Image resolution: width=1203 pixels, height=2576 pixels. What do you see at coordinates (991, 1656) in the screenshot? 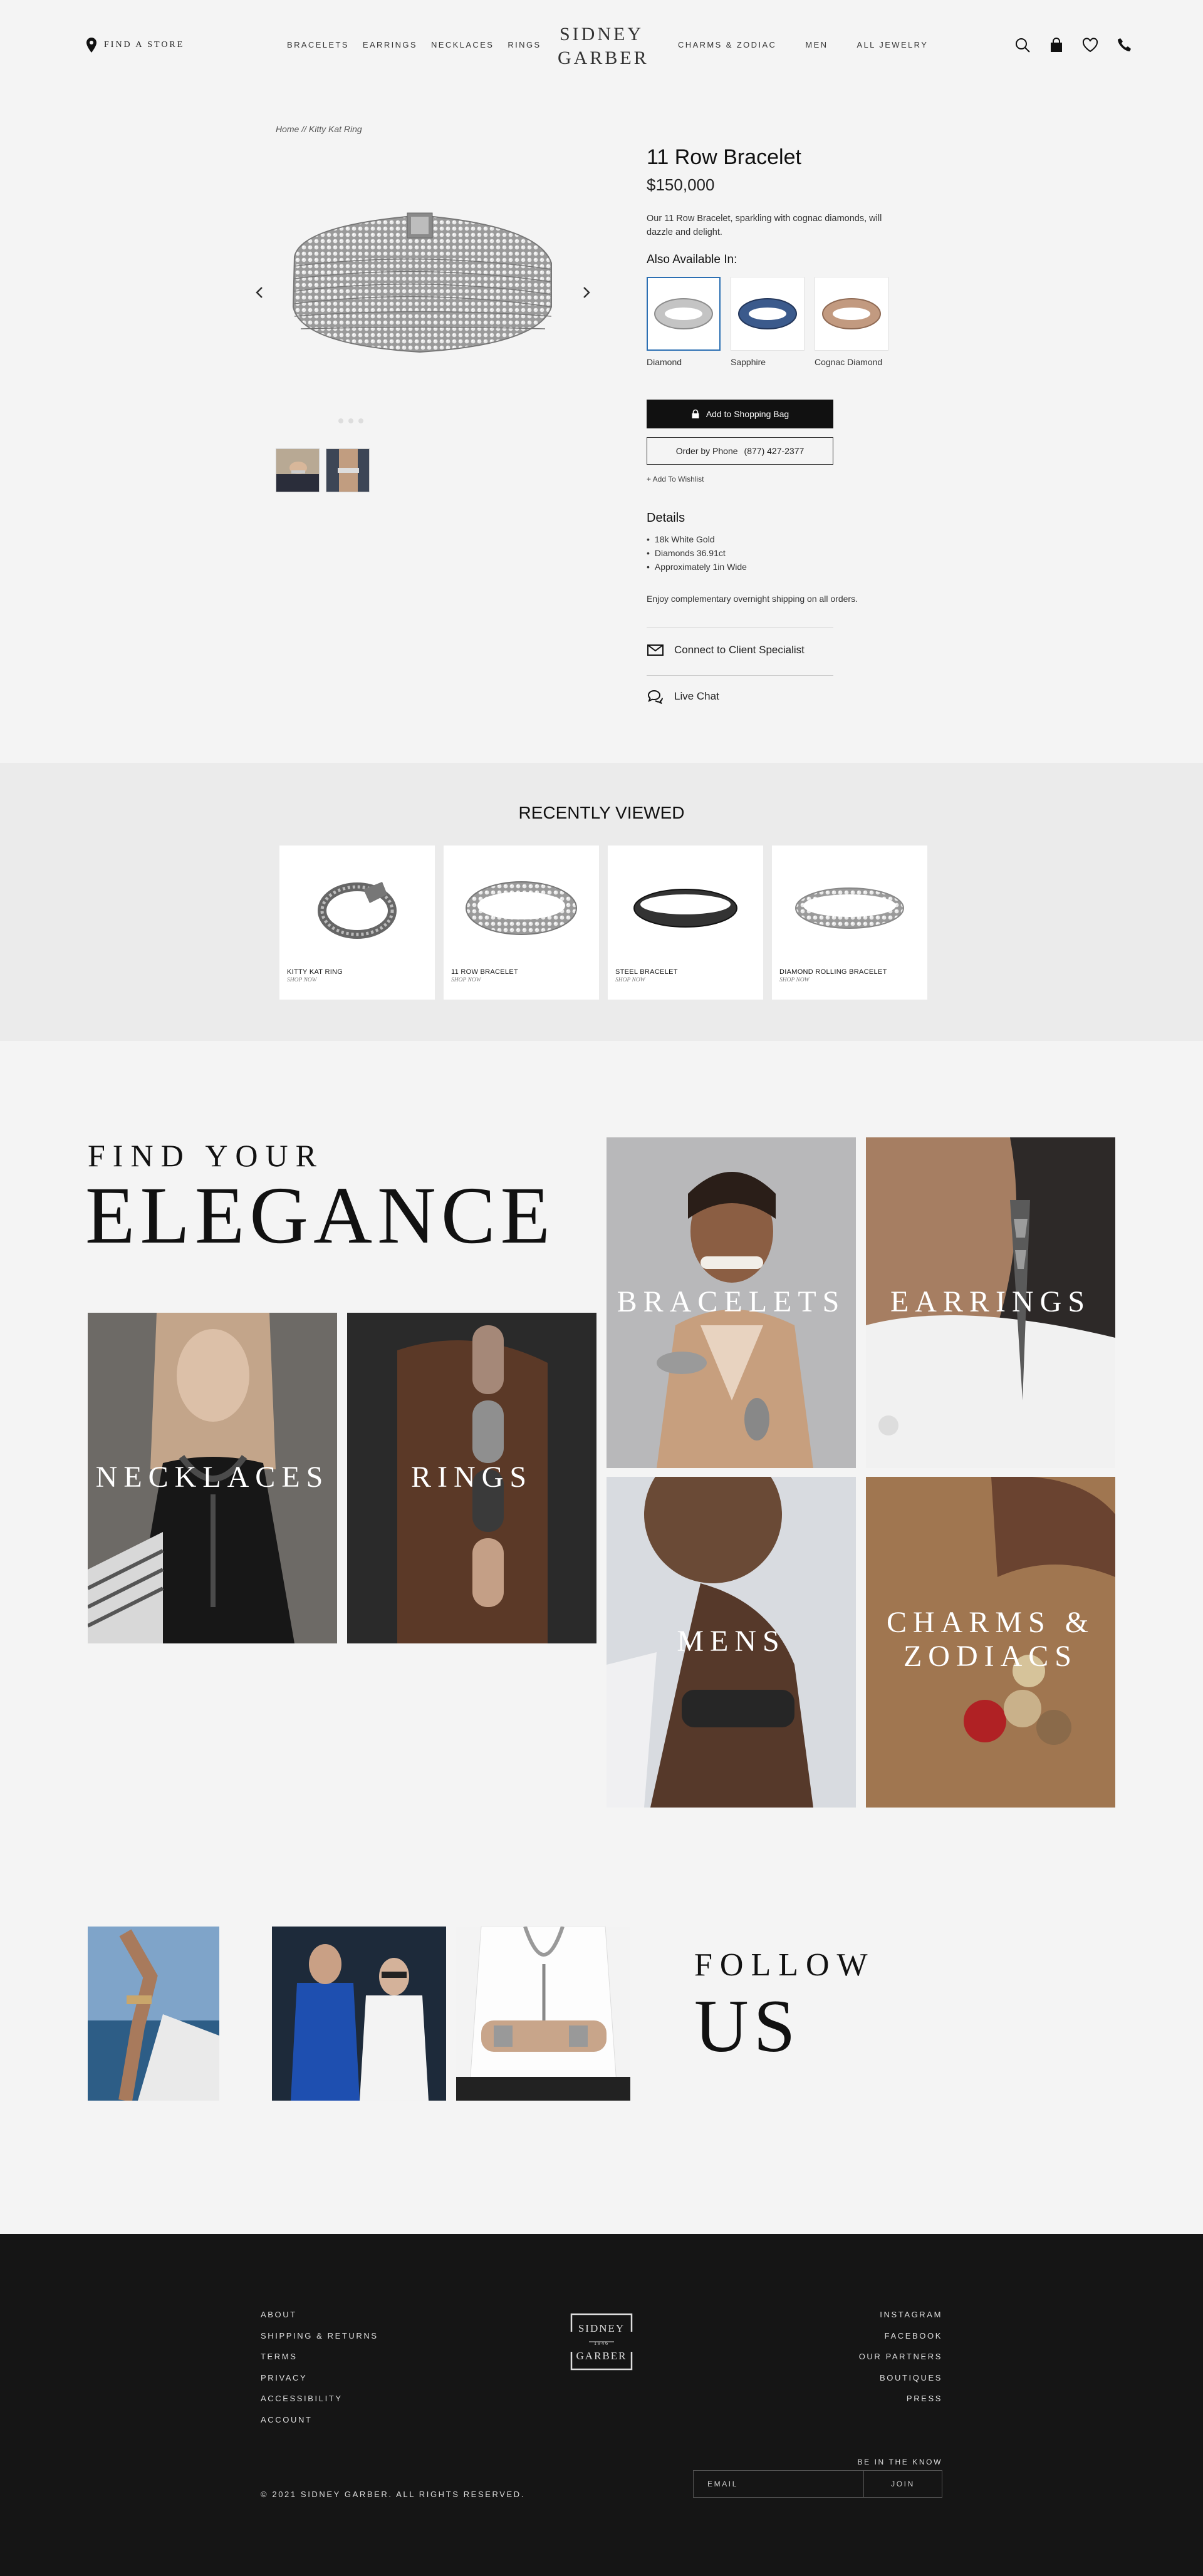
I see `tile-label: ZODIACS` at bounding box center [991, 1656].